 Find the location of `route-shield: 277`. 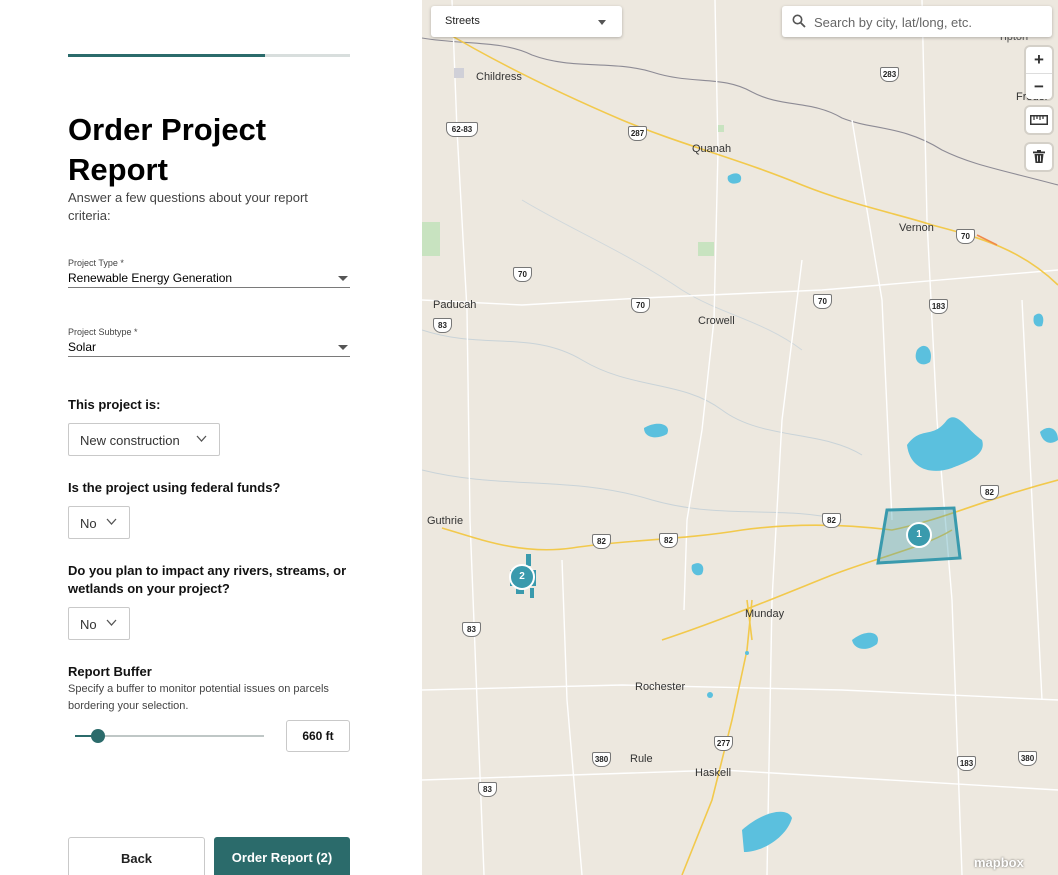

route-shield: 277 is located at coordinates (723, 743).